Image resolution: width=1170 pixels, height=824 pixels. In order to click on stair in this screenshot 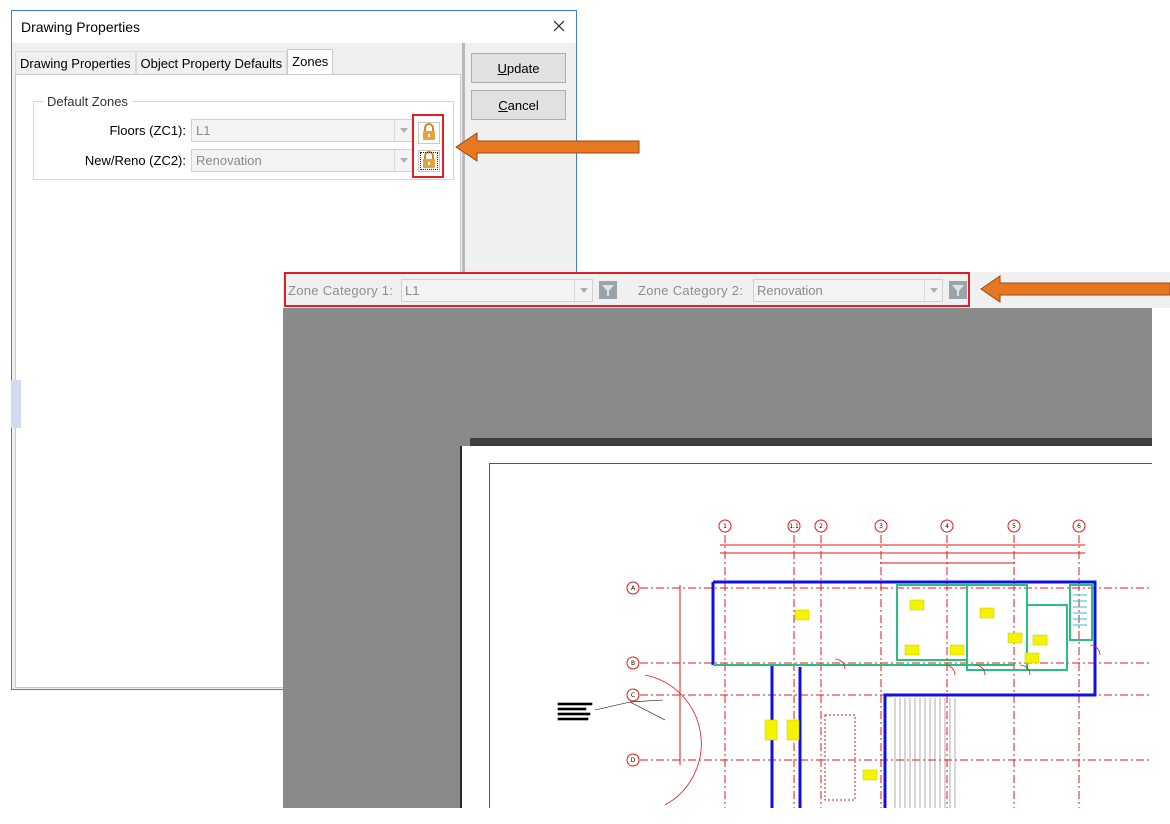, I will do `click(1080, 610)`.